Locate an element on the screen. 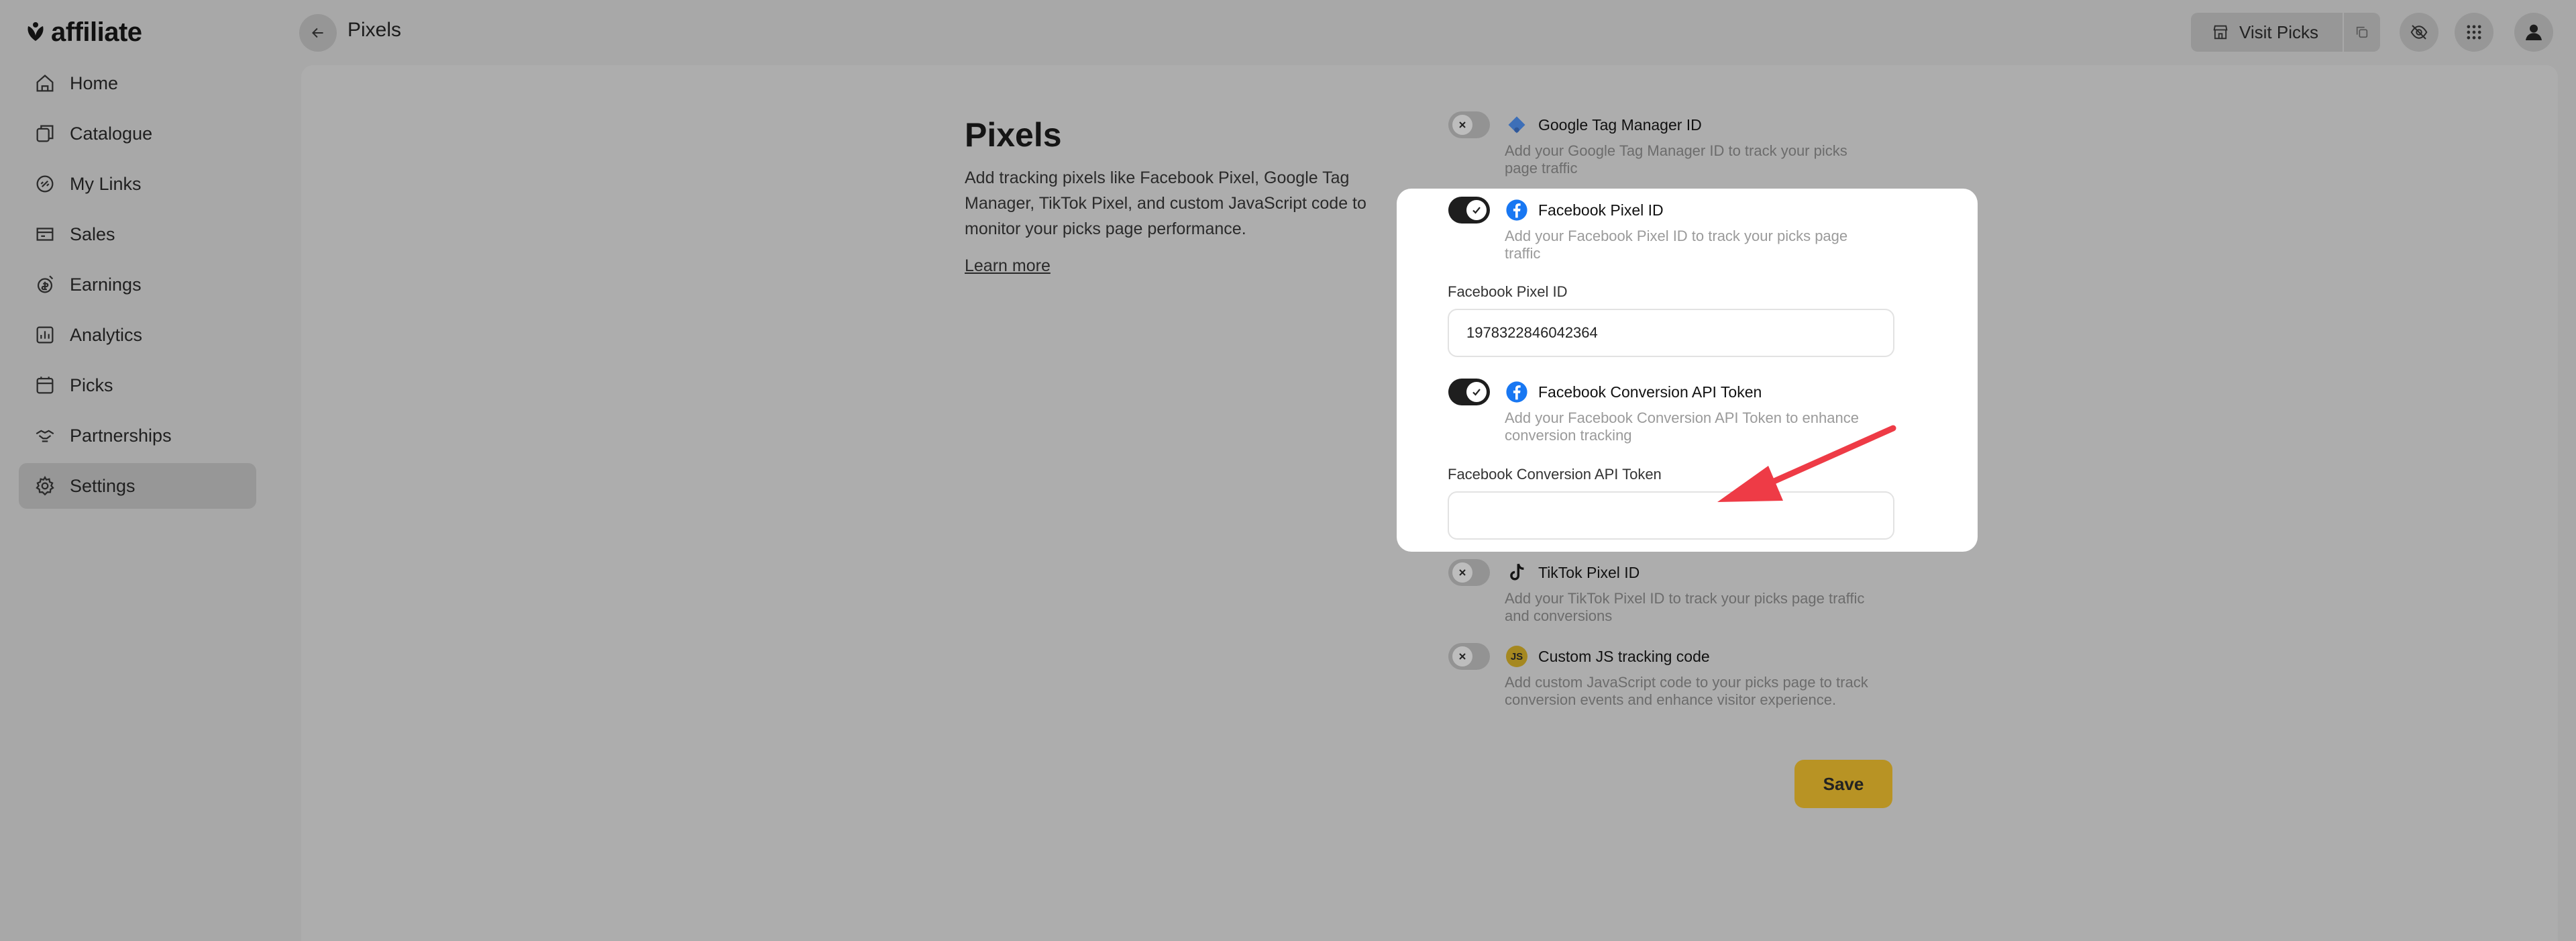 The image size is (2576, 941). tiktok-toggle is located at coordinates (1469, 572).